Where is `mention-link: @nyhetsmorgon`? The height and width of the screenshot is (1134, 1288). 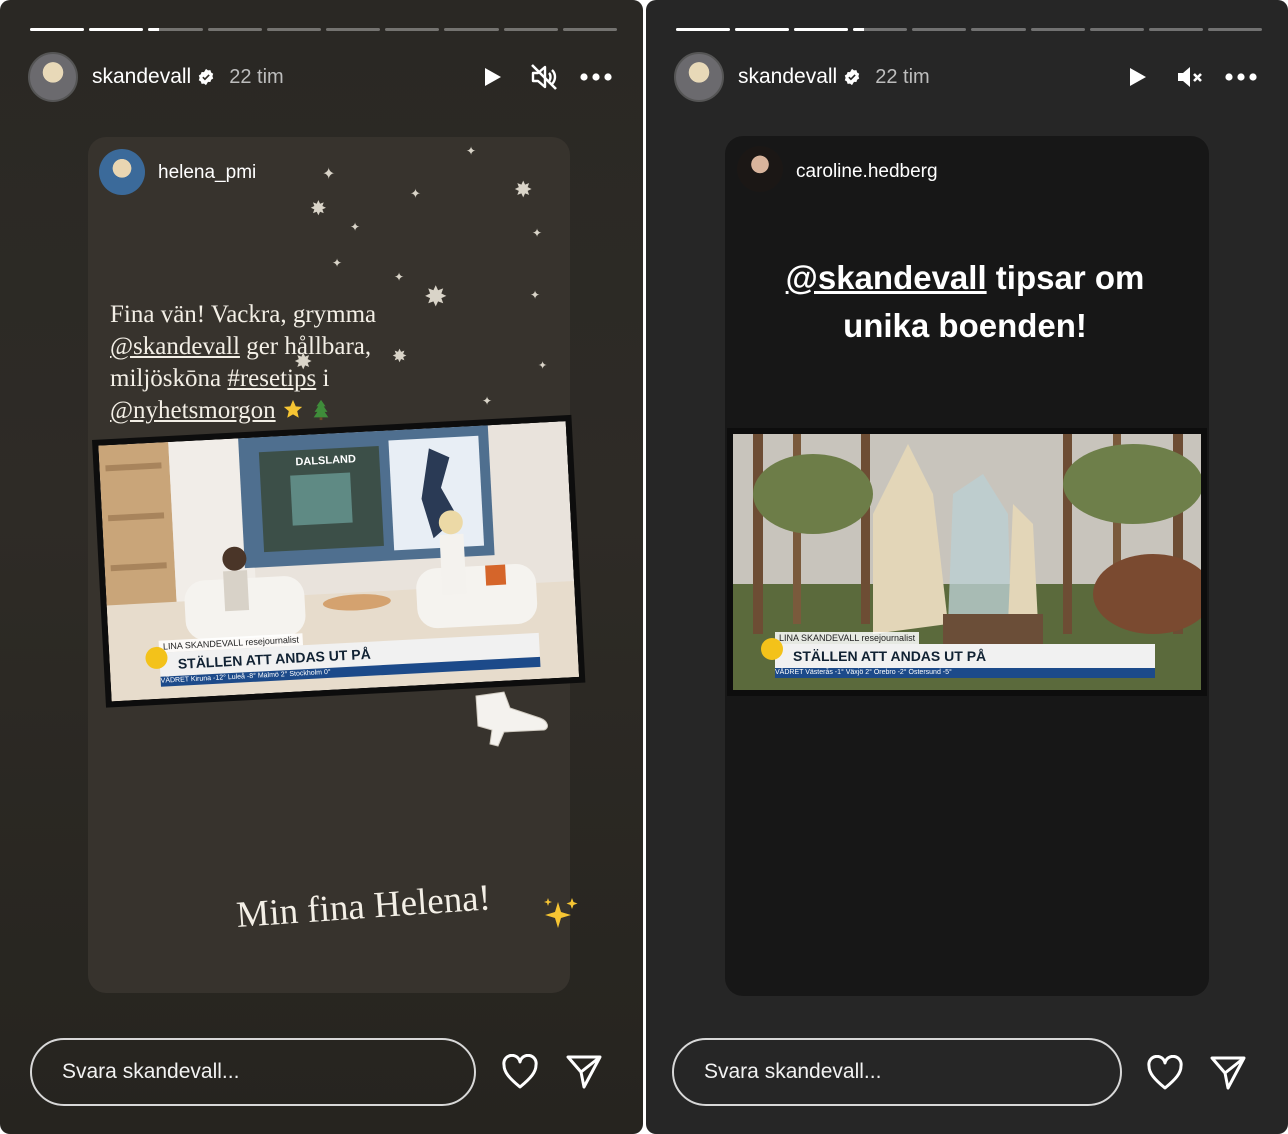 mention-link: @nyhetsmorgon is located at coordinates (193, 410).